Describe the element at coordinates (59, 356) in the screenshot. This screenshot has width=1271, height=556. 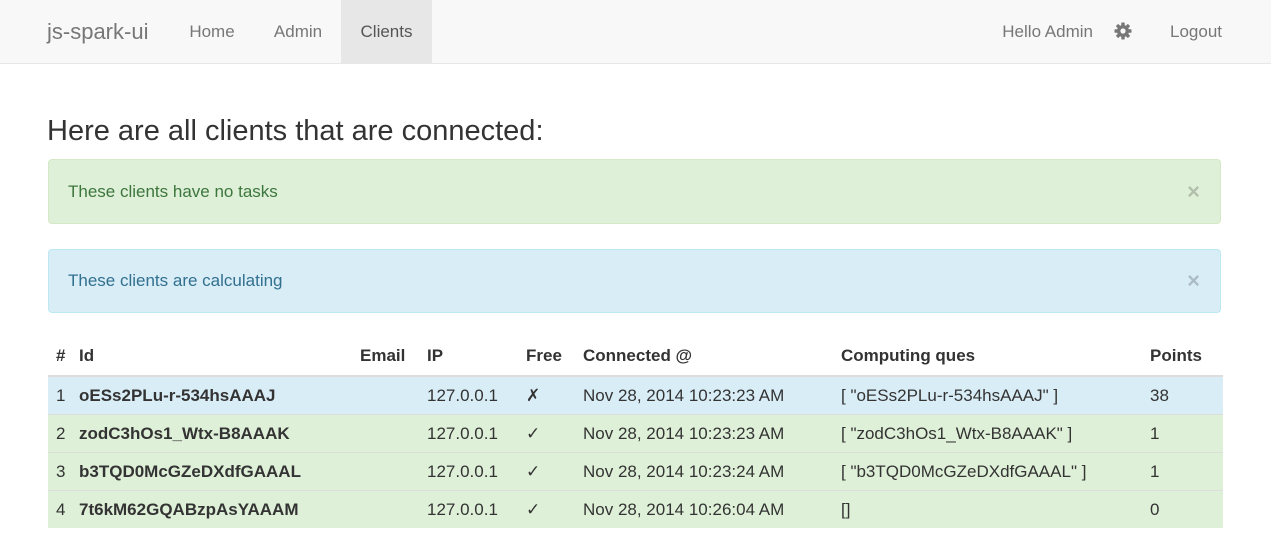
I see `col-header-num: #` at that location.